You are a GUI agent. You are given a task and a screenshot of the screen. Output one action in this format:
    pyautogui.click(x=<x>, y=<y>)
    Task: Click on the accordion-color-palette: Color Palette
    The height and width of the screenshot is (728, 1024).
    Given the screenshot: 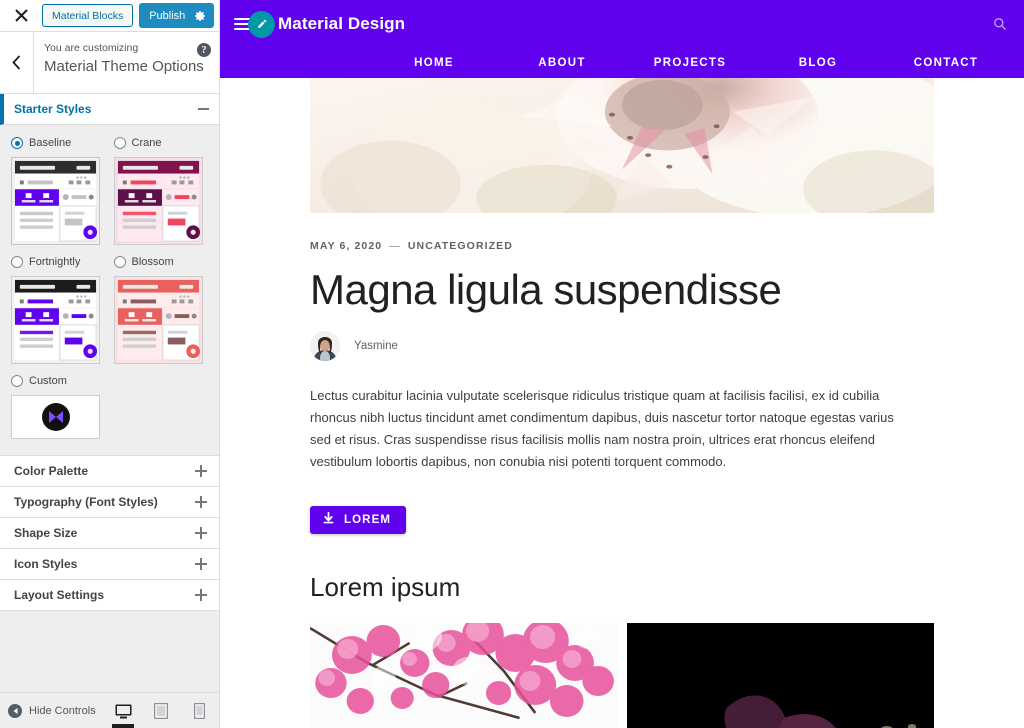 What is the action you would take?
    pyautogui.click(x=109, y=471)
    